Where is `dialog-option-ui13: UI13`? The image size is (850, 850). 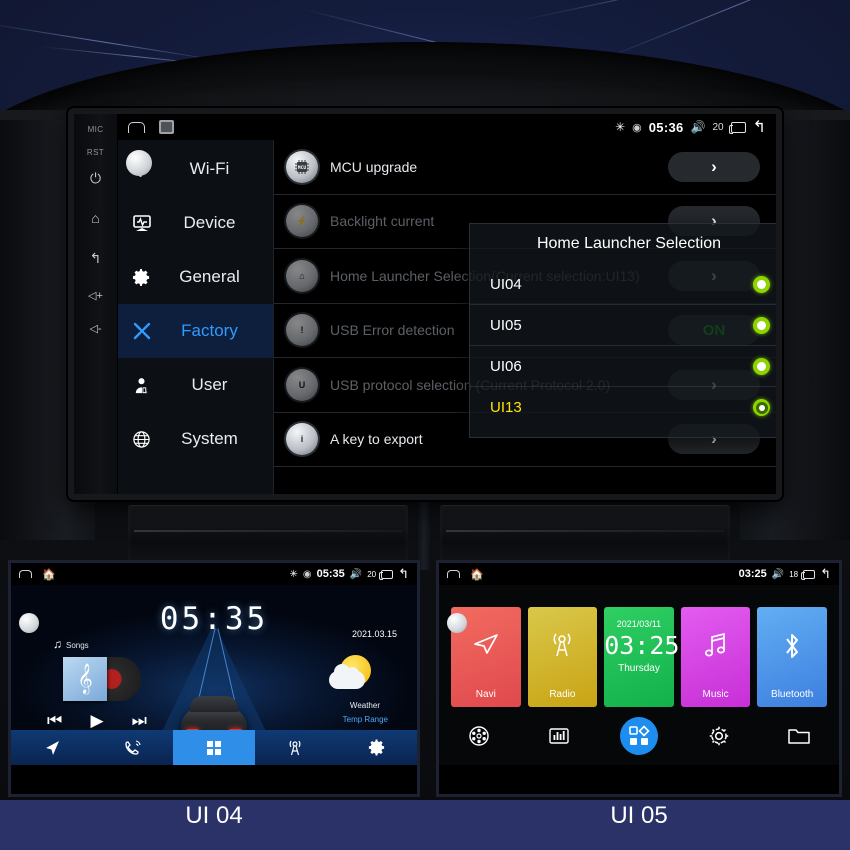 dialog-option-ui13: UI13 is located at coordinates (623, 407).